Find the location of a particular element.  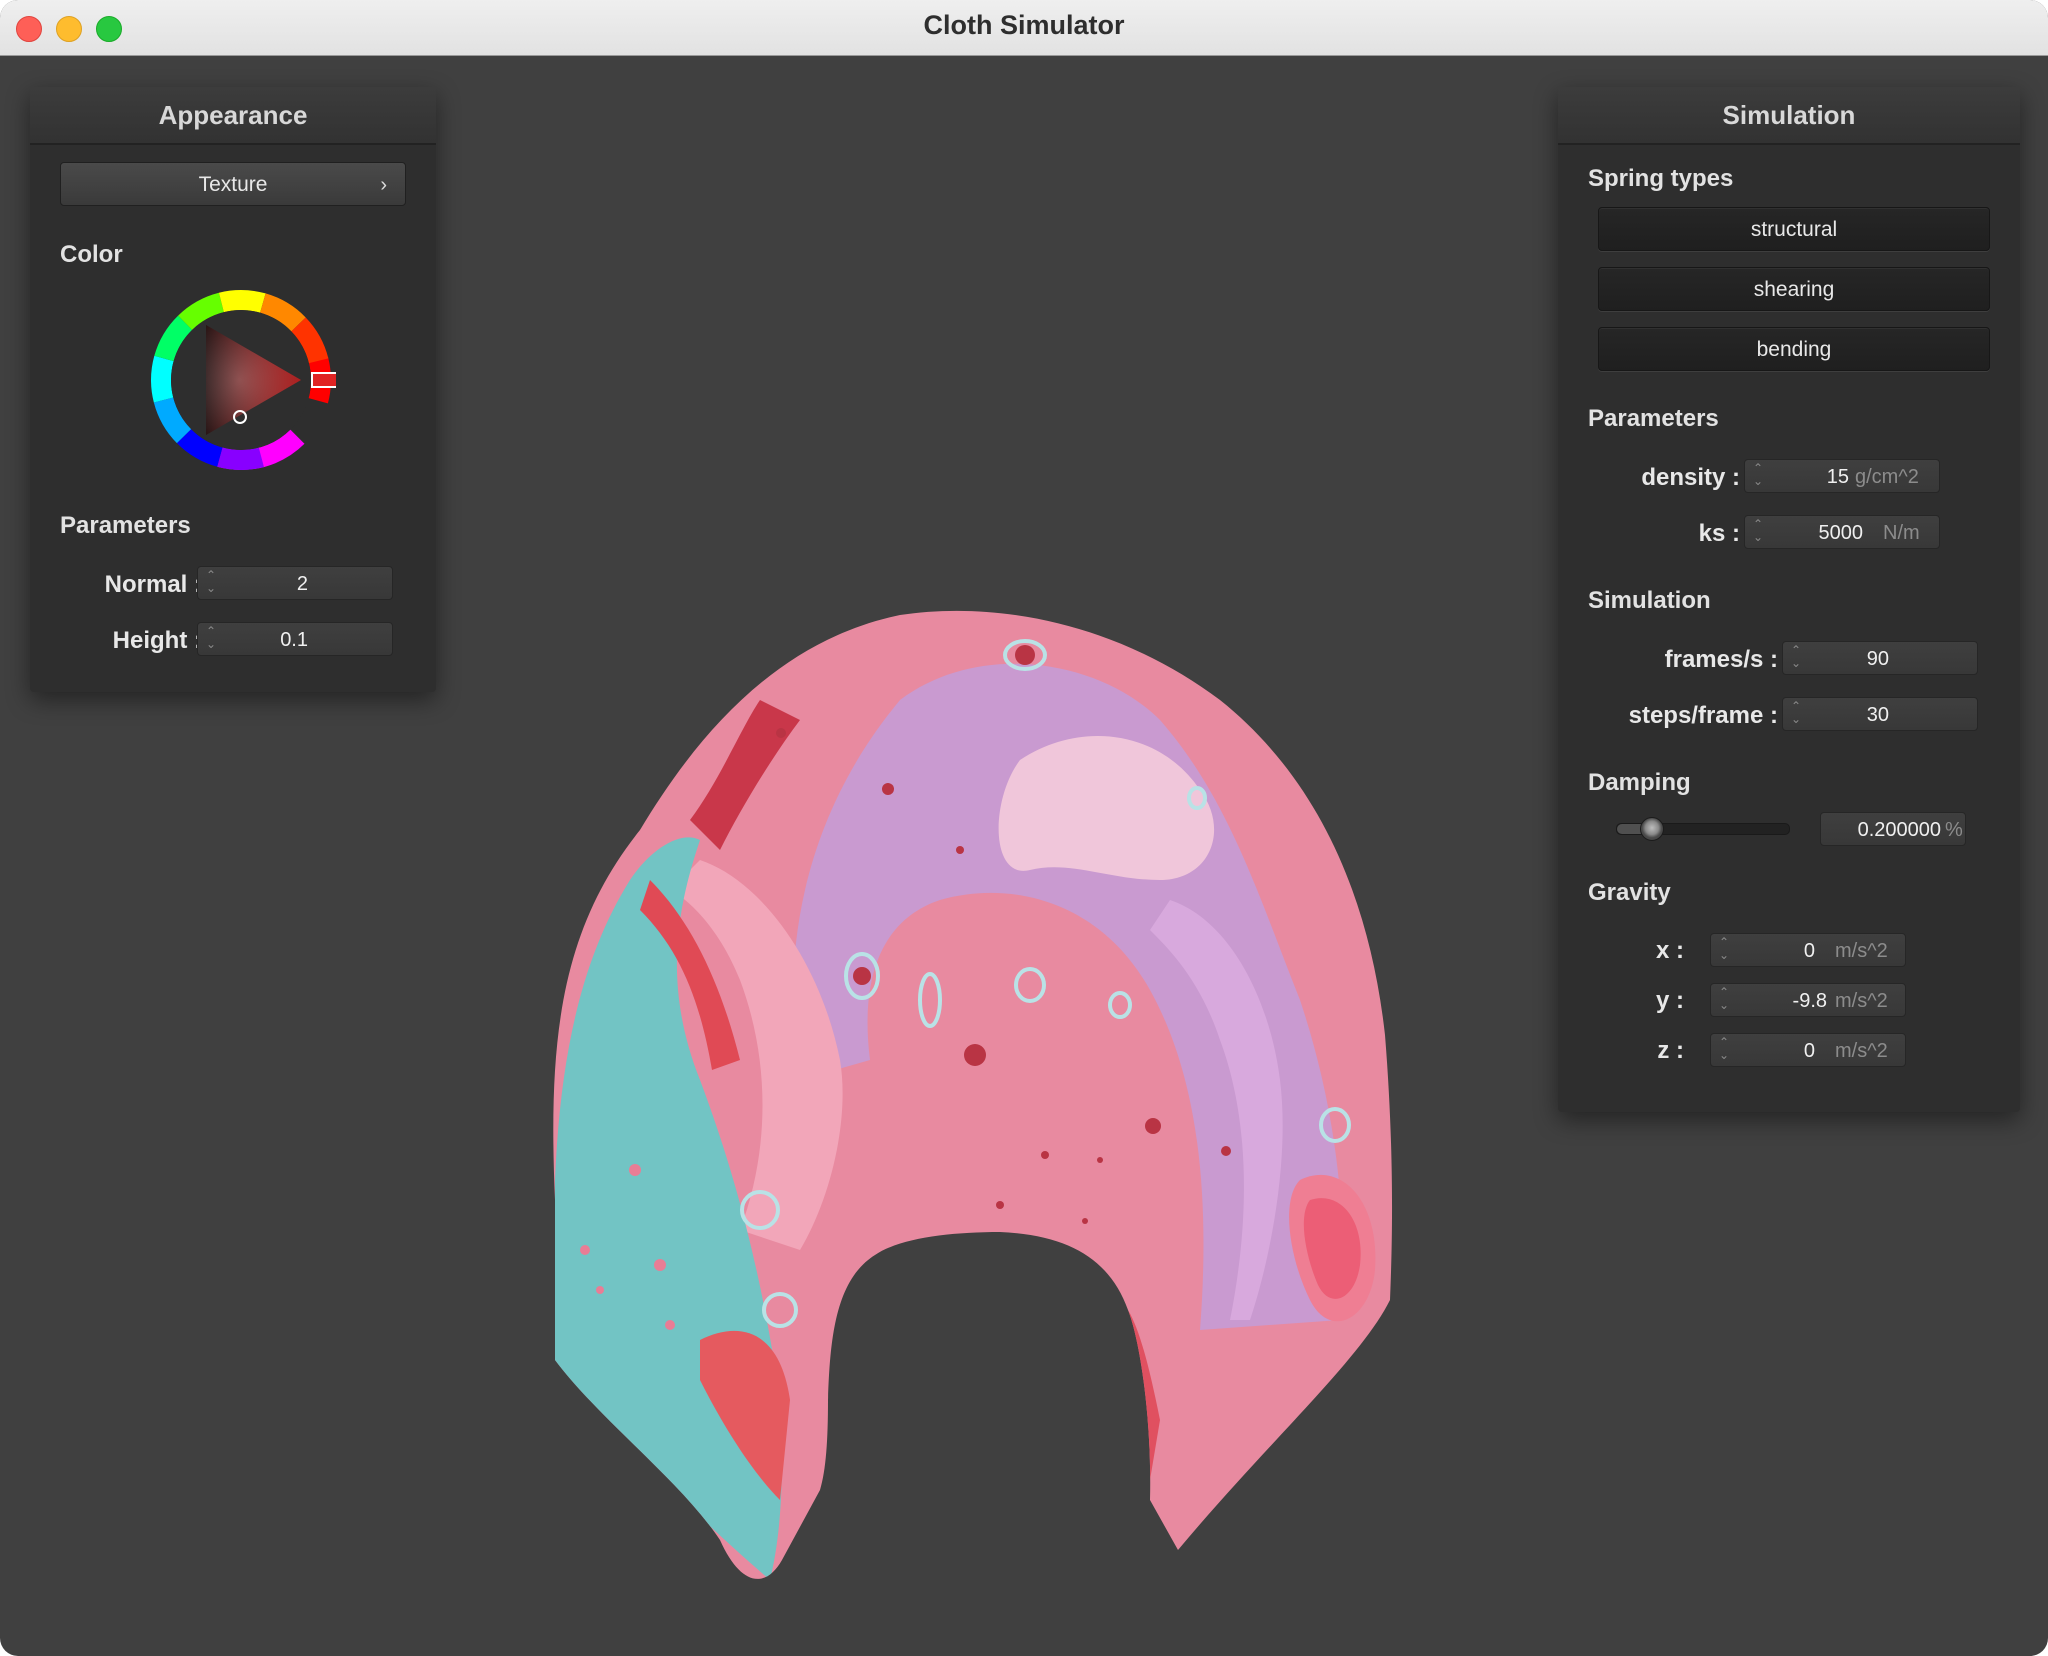

structural-toggle-button: structural is located at coordinates (1794, 229).